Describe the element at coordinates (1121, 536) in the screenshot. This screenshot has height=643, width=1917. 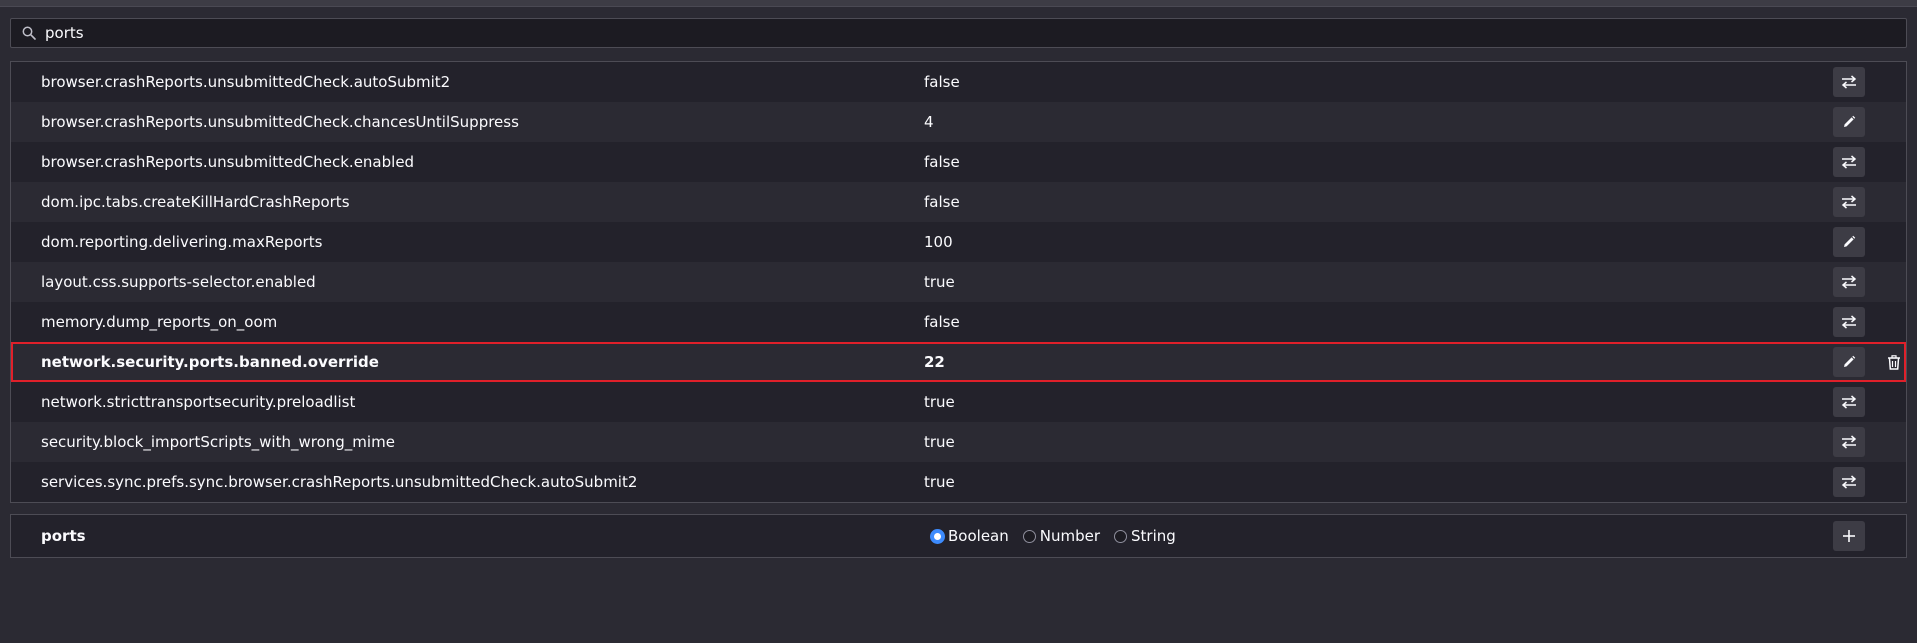
I see `radio-string` at that location.